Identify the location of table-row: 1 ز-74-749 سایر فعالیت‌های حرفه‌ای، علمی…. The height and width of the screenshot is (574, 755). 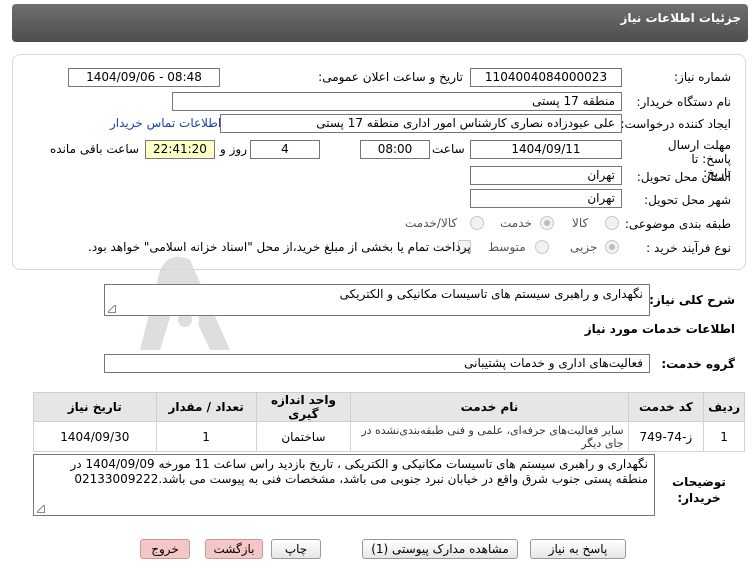
(389, 436).